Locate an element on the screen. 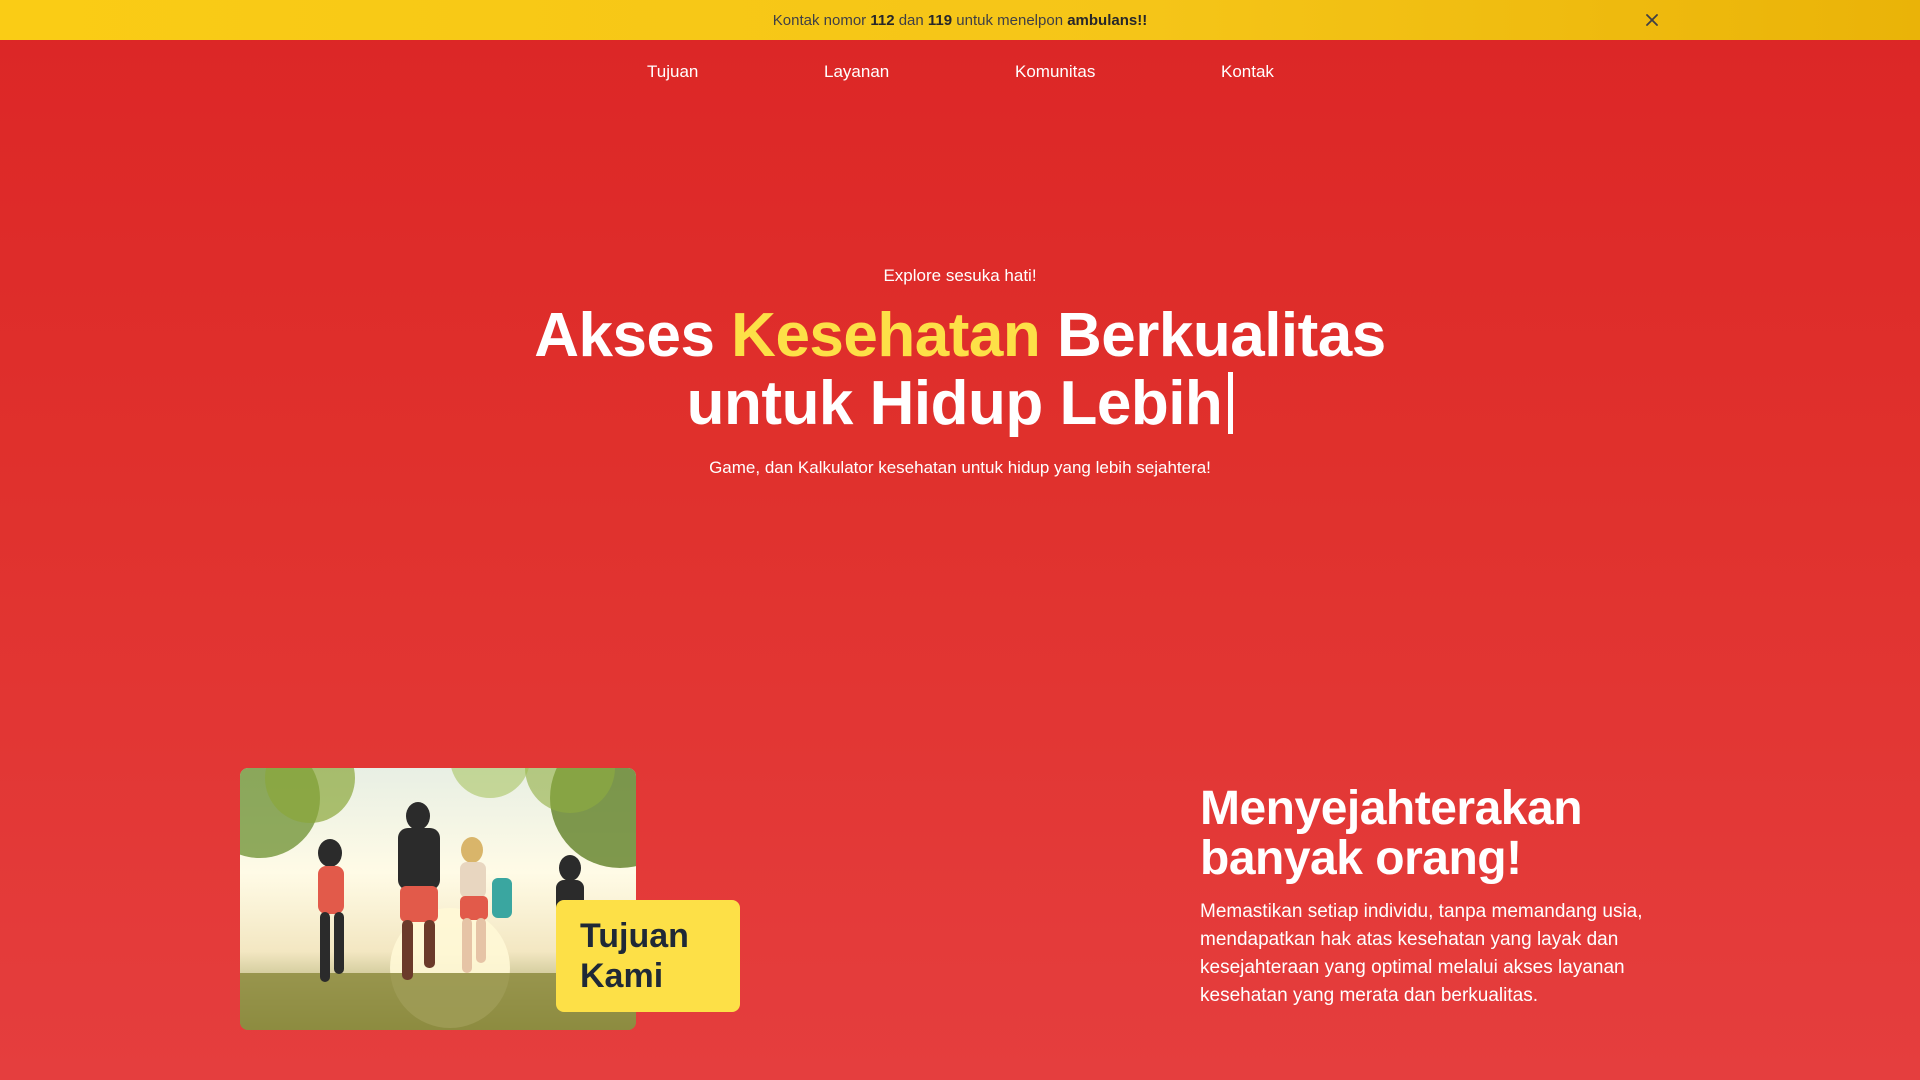  nav-link-kontak: Kontak is located at coordinates (1247, 72).